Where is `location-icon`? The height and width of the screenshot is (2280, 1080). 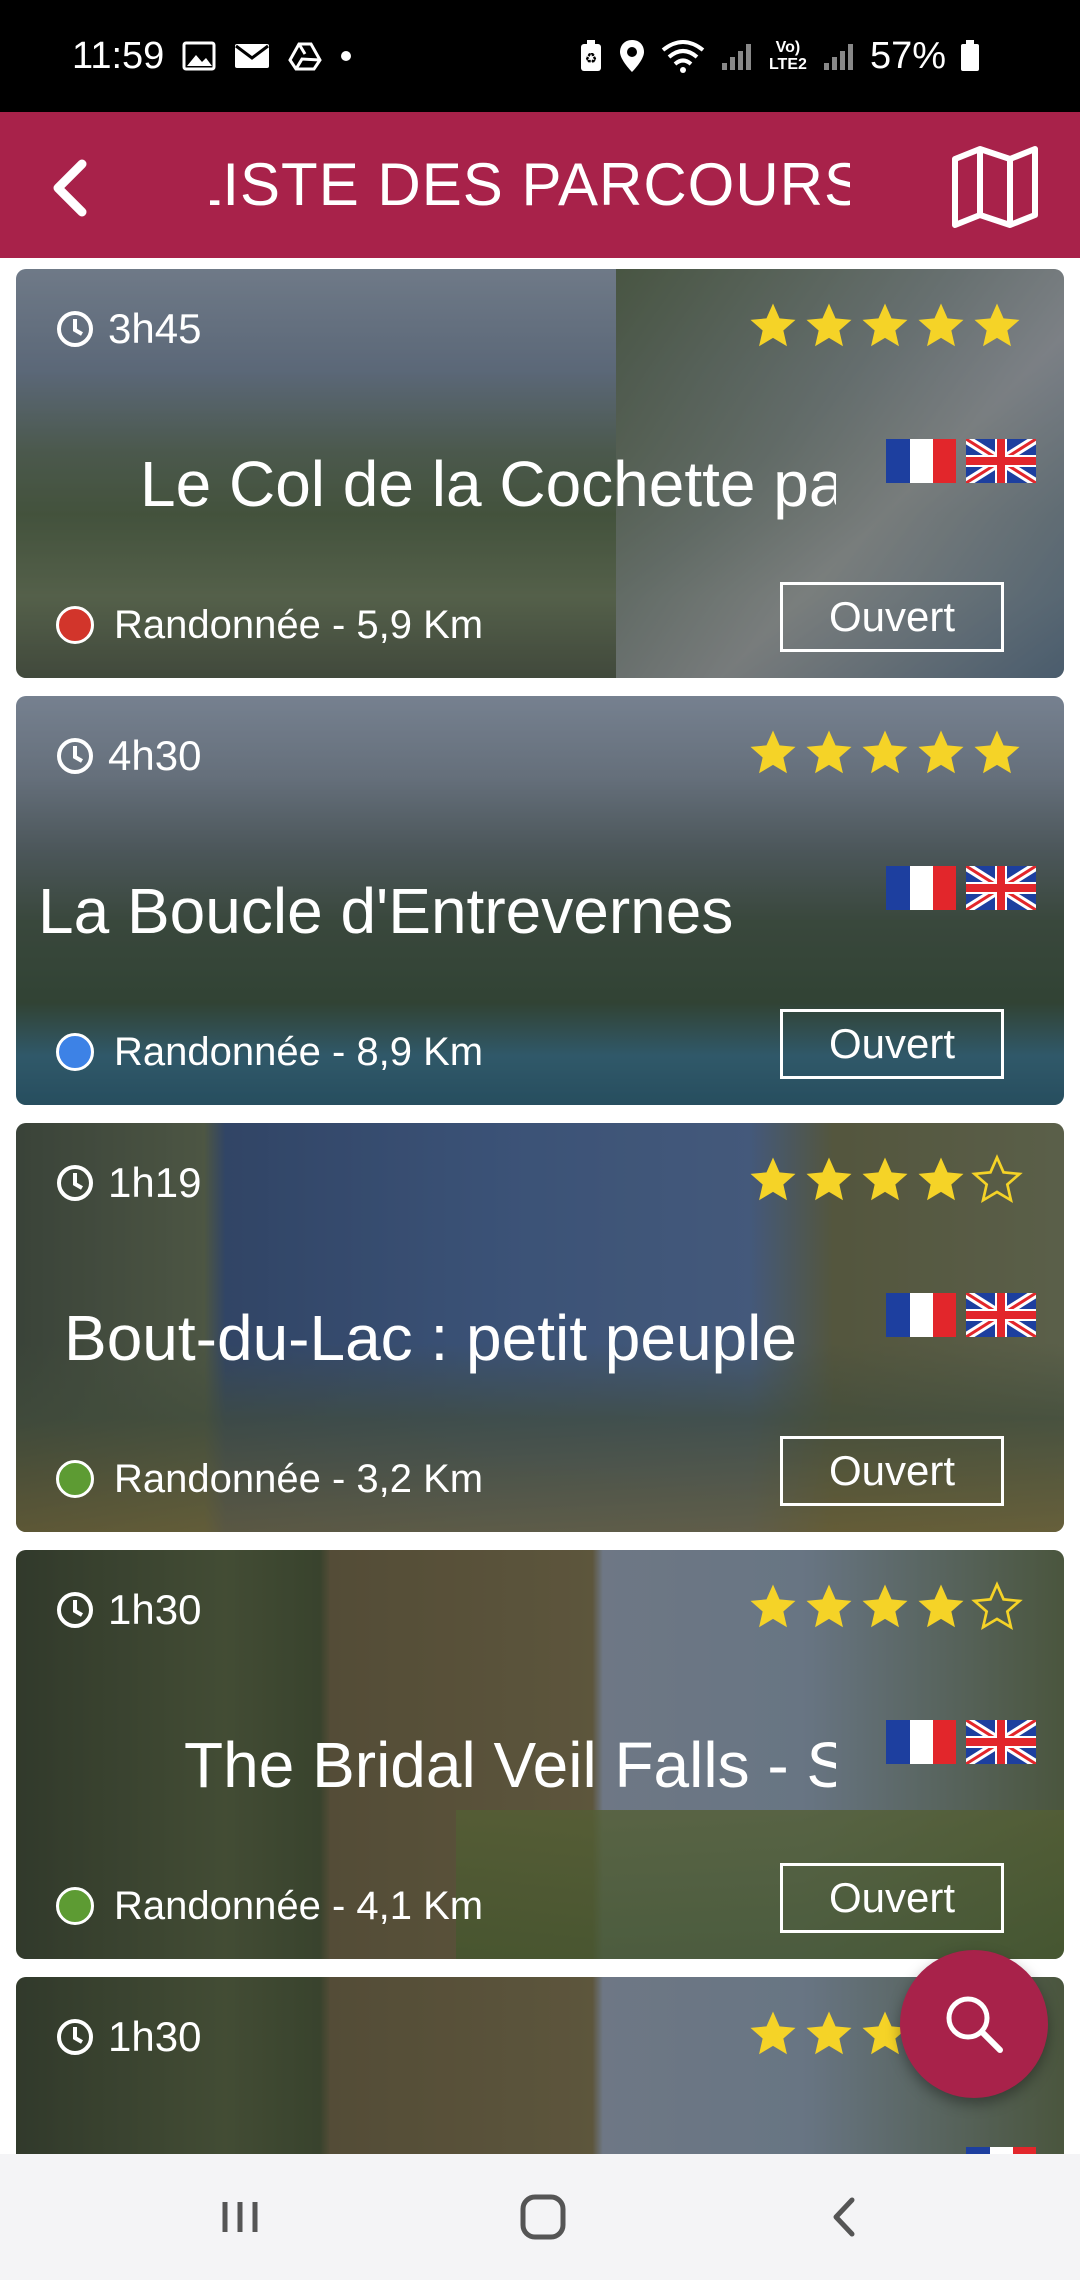 location-icon is located at coordinates (631, 56).